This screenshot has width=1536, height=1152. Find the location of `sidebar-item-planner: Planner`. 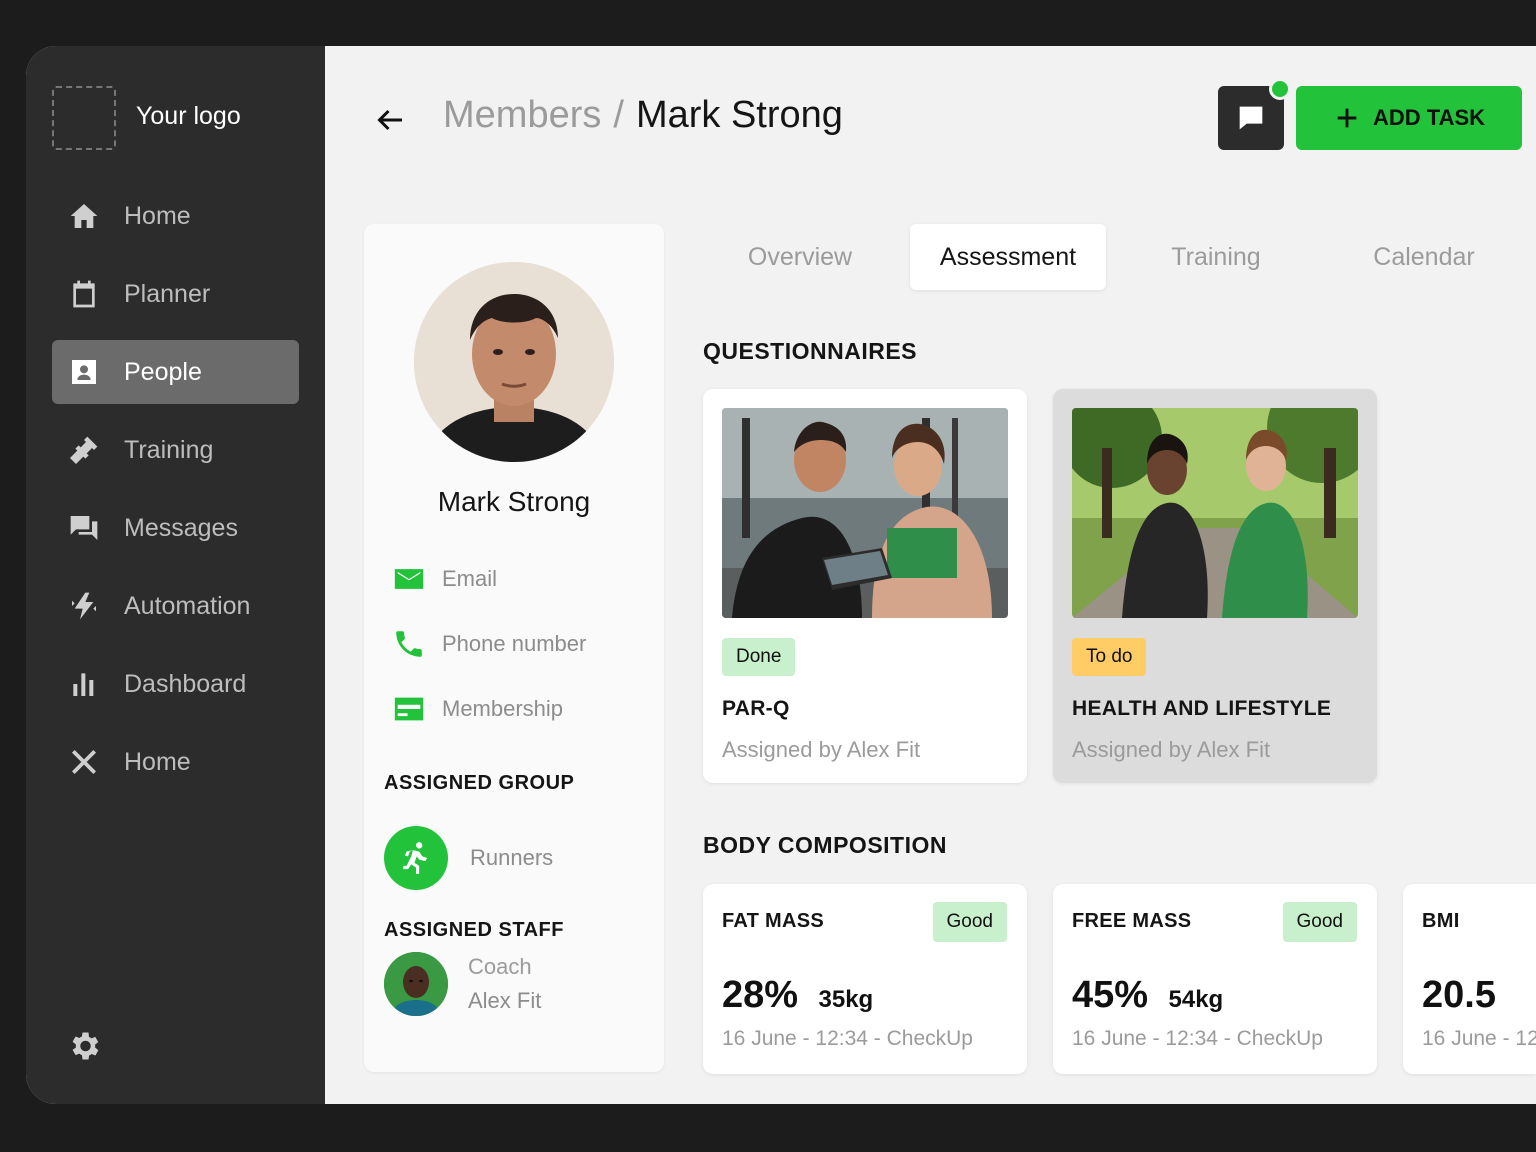

sidebar-item-planner: Planner is located at coordinates (175, 294).